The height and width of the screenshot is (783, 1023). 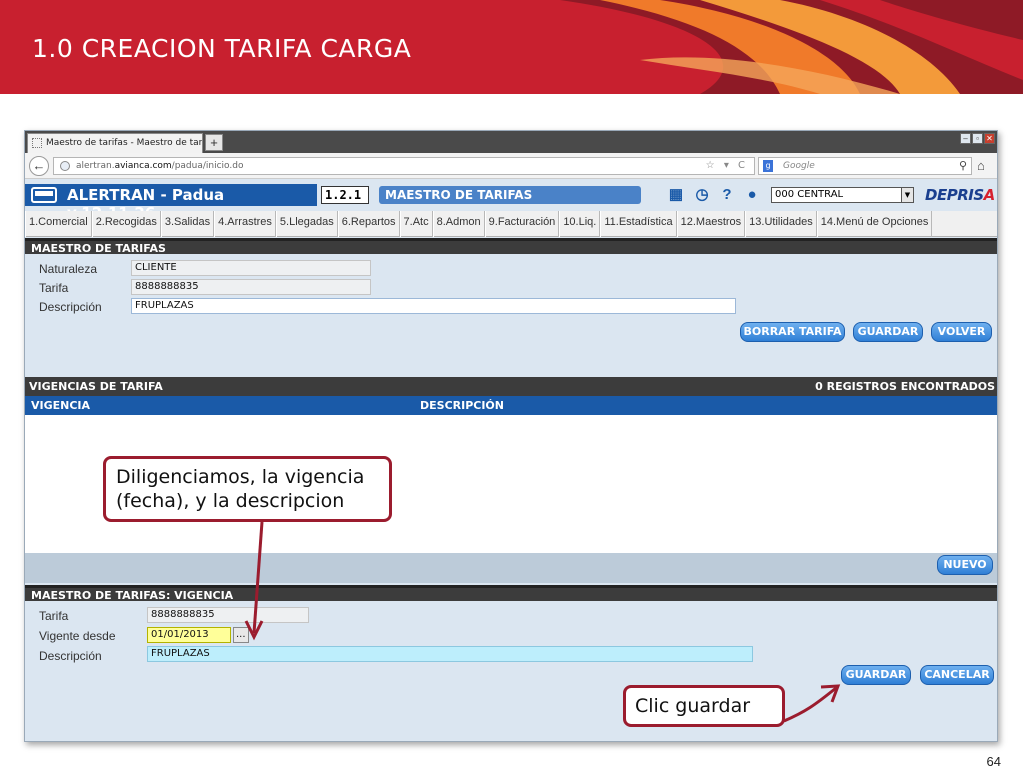 I want to click on callout-clic-guardar: Clic guardar, so click(x=704, y=706).